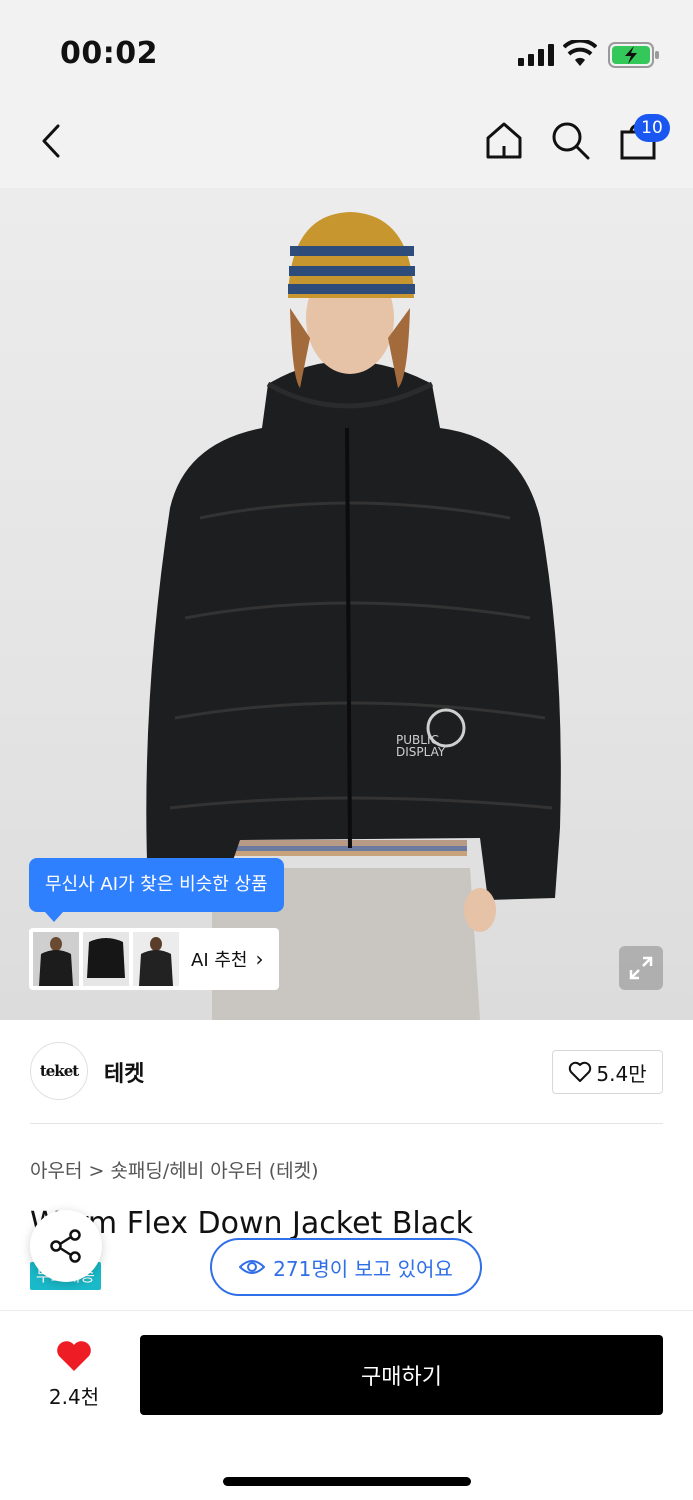 This screenshot has height=1500, width=693. Describe the element at coordinates (570, 140) in the screenshot. I see `search-icon` at that location.